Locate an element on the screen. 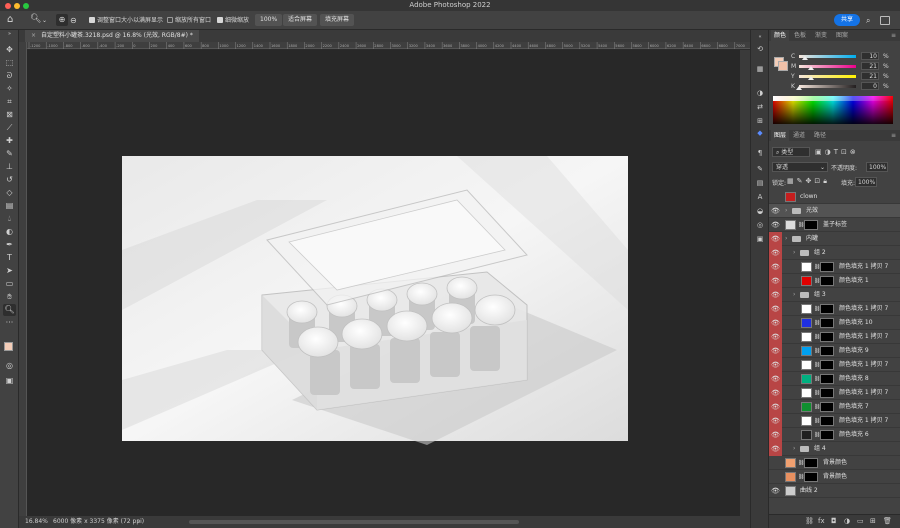 The height and width of the screenshot is (528, 900). layer-name: 背景颜色 is located at coordinates (835, 463).